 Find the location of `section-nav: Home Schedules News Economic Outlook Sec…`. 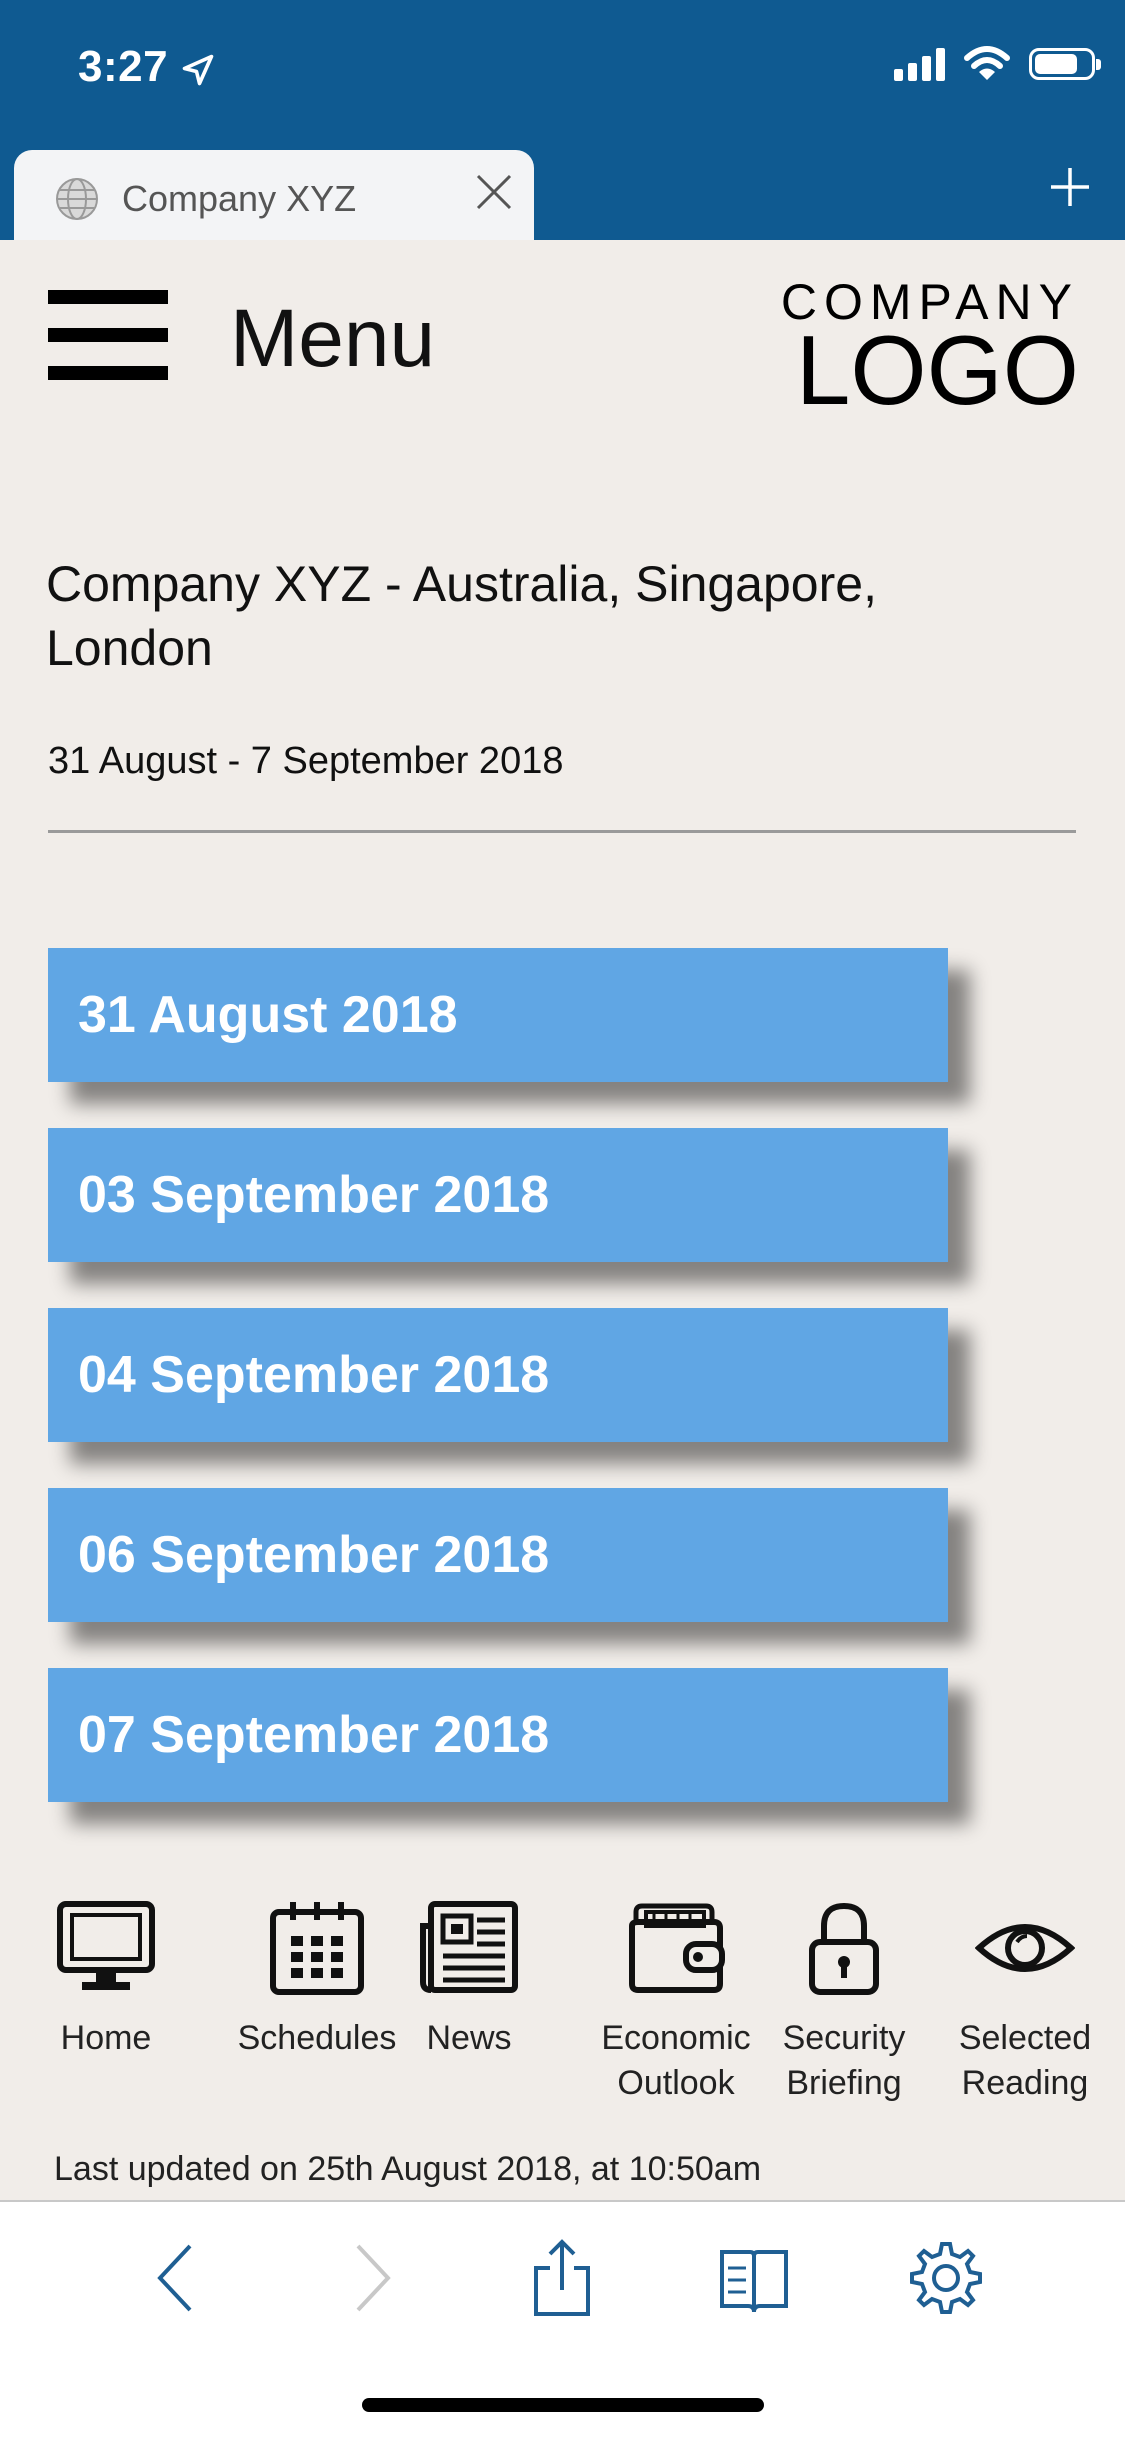

section-nav: Home Schedules News Economic Outlook Sec… is located at coordinates (562, 2015).